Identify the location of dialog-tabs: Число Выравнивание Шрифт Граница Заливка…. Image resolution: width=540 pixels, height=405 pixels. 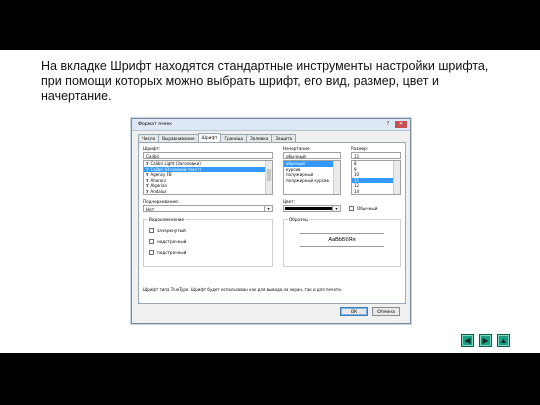
(217, 137).